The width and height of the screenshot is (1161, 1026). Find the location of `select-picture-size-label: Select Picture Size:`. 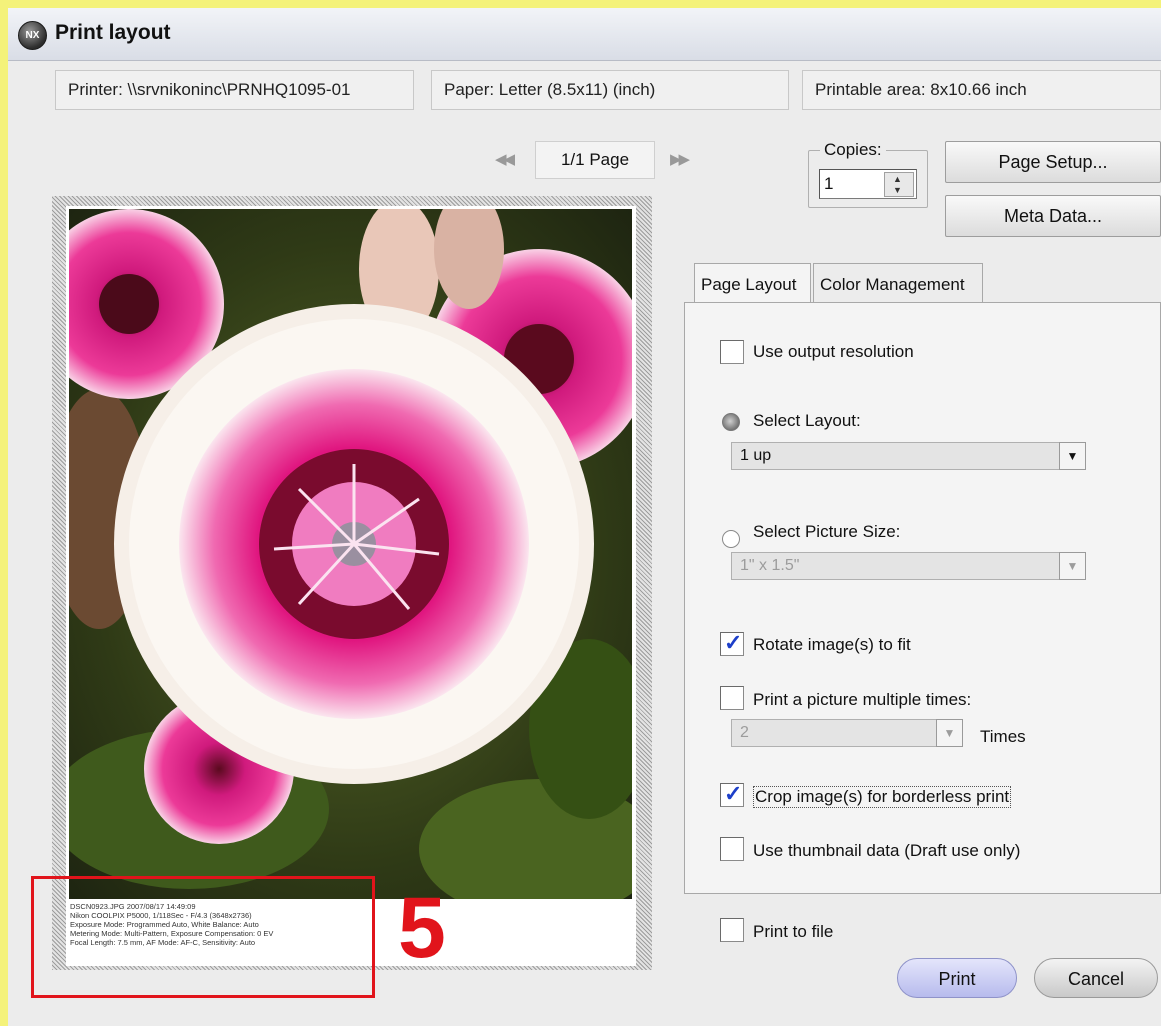

select-picture-size-label: Select Picture Size: is located at coordinates (827, 531).